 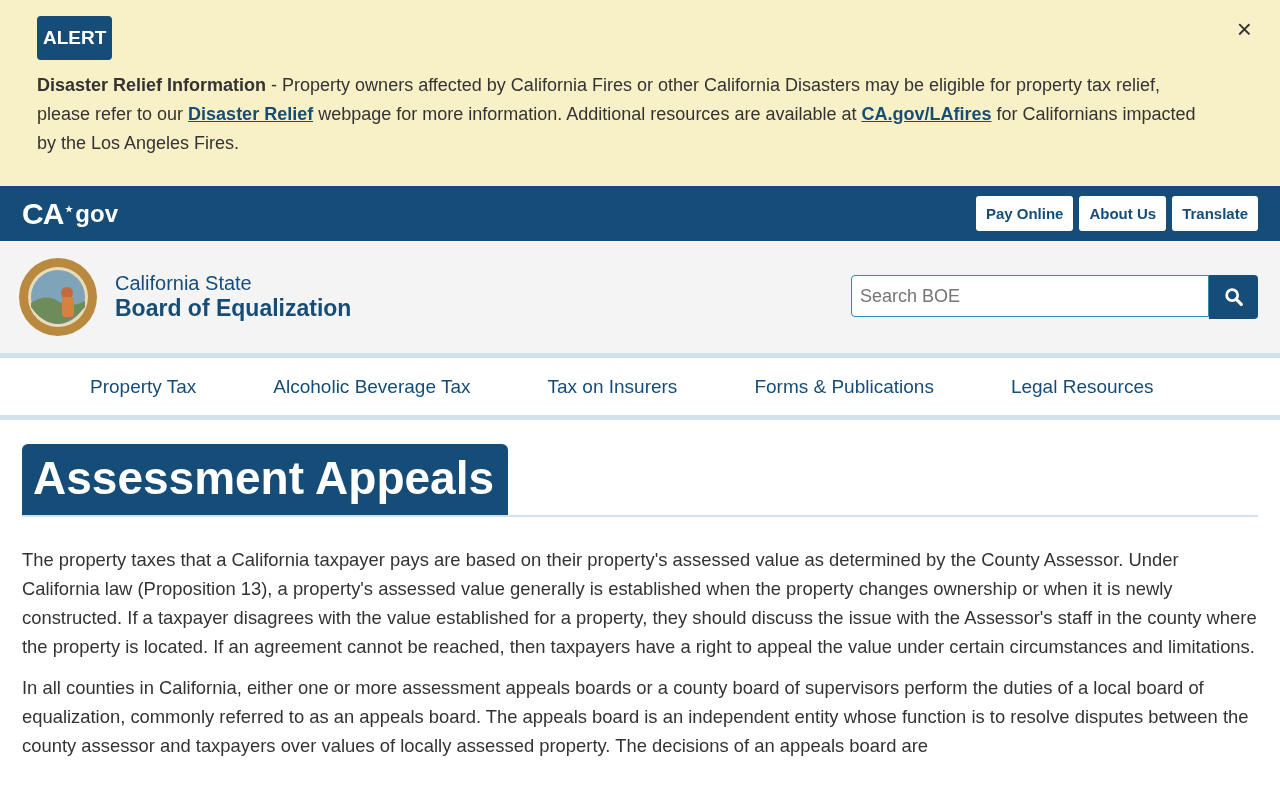 What do you see at coordinates (1123, 213) in the screenshot?
I see `top-button: About Us` at bounding box center [1123, 213].